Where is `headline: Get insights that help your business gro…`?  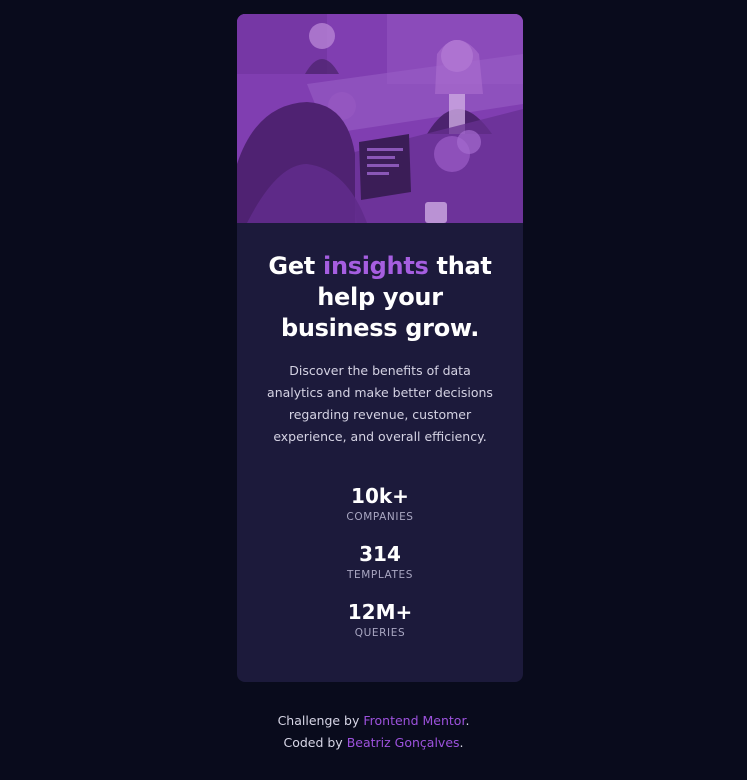
headline: Get insights that help your business gro… is located at coordinates (380, 297).